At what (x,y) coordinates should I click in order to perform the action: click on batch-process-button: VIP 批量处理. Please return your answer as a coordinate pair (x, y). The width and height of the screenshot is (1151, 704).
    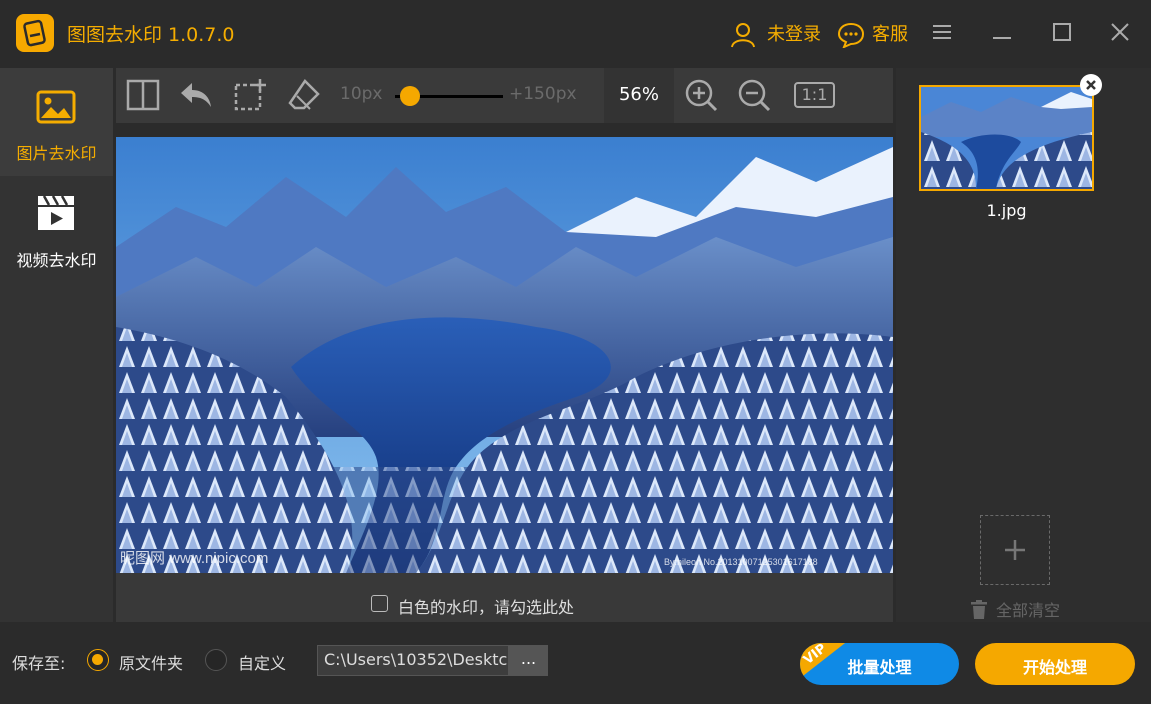
    Looking at the image, I should click on (879, 664).